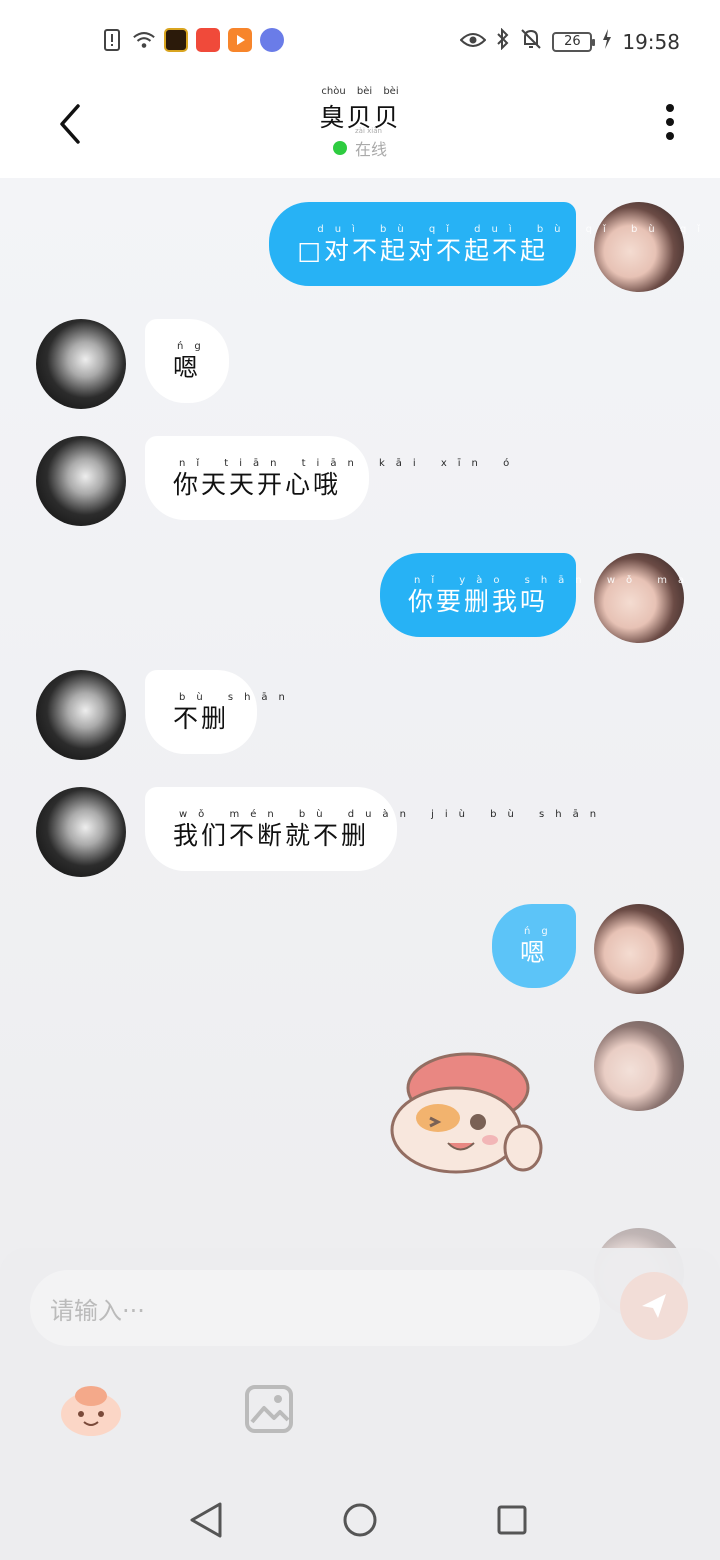 The image size is (720, 1560). What do you see at coordinates (512, 1520) in the screenshot?
I see `nav-recent-icon` at bounding box center [512, 1520].